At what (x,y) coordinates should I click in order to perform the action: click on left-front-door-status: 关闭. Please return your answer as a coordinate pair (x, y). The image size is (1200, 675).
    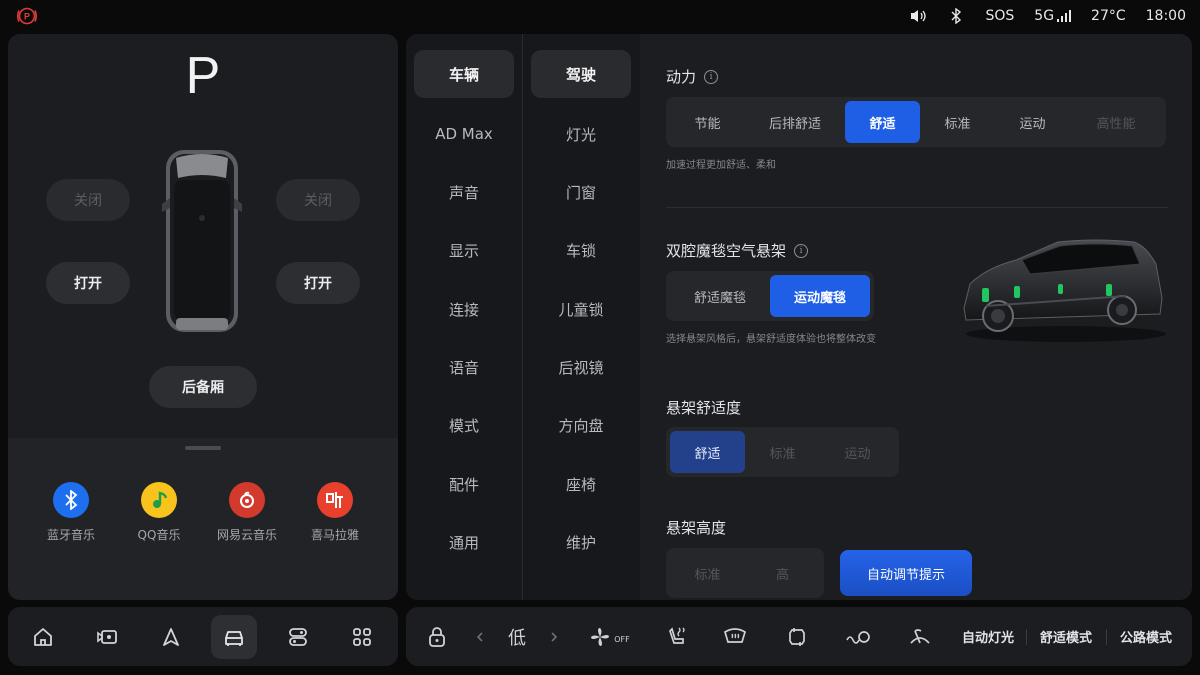
    Looking at the image, I should click on (88, 200).